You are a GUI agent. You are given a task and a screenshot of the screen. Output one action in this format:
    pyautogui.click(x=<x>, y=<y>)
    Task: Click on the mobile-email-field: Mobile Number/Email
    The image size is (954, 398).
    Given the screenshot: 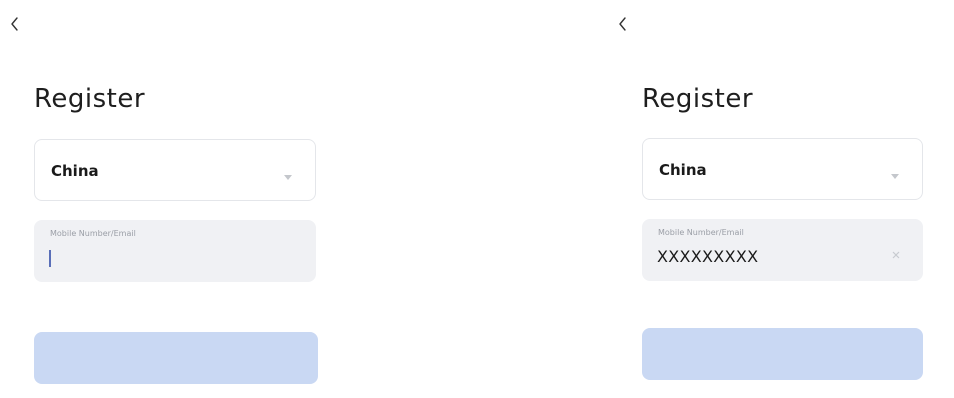 What is the action you would take?
    pyautogui.click(x=175, y=251)
    